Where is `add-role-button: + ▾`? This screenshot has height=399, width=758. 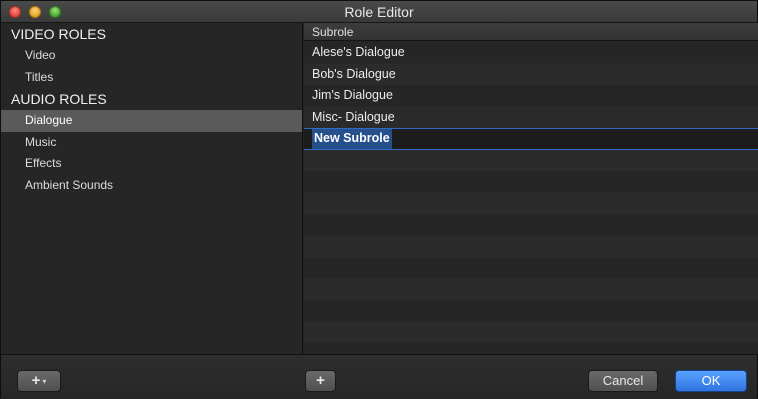 add-role-button: + ▾ is located at coordinates (39, 381).